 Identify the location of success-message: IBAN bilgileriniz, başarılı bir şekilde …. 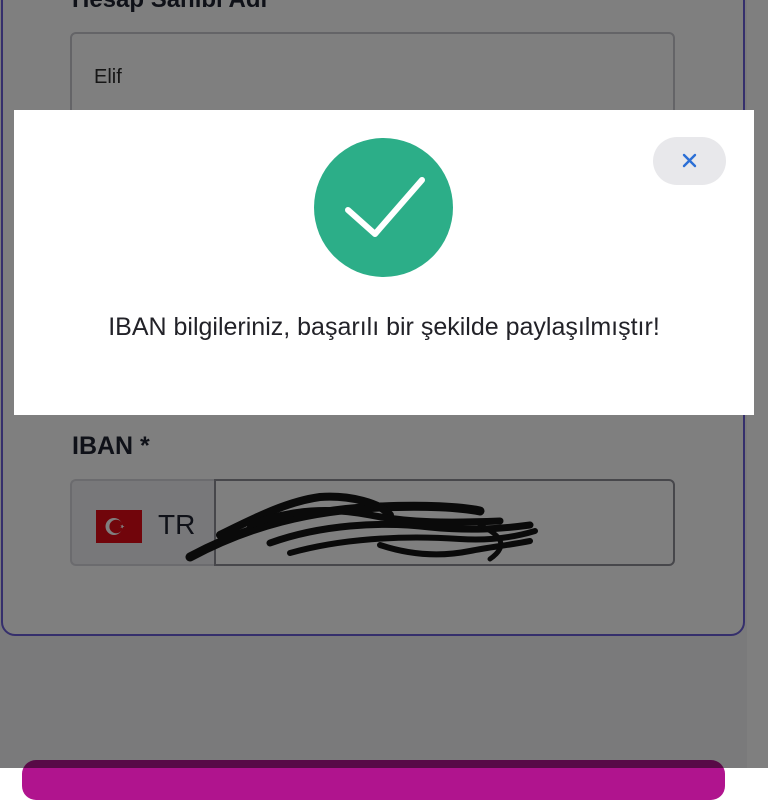
(384, 327).